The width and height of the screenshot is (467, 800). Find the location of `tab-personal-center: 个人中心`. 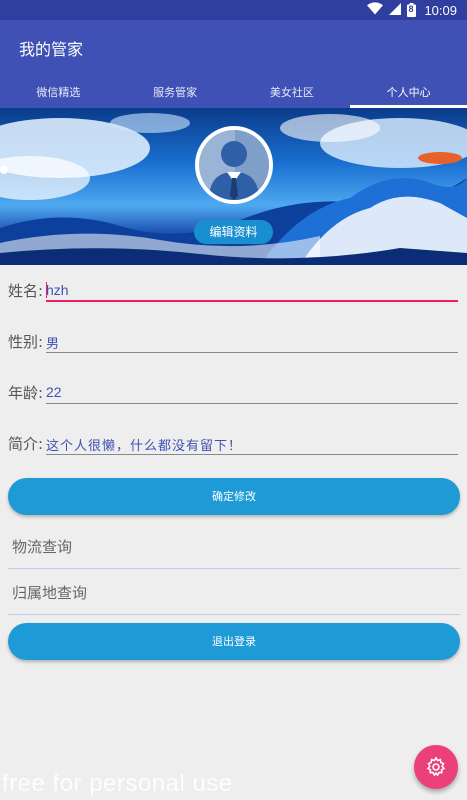

tab-personal-center: 个人中心 is located at coordinates (408, 89).